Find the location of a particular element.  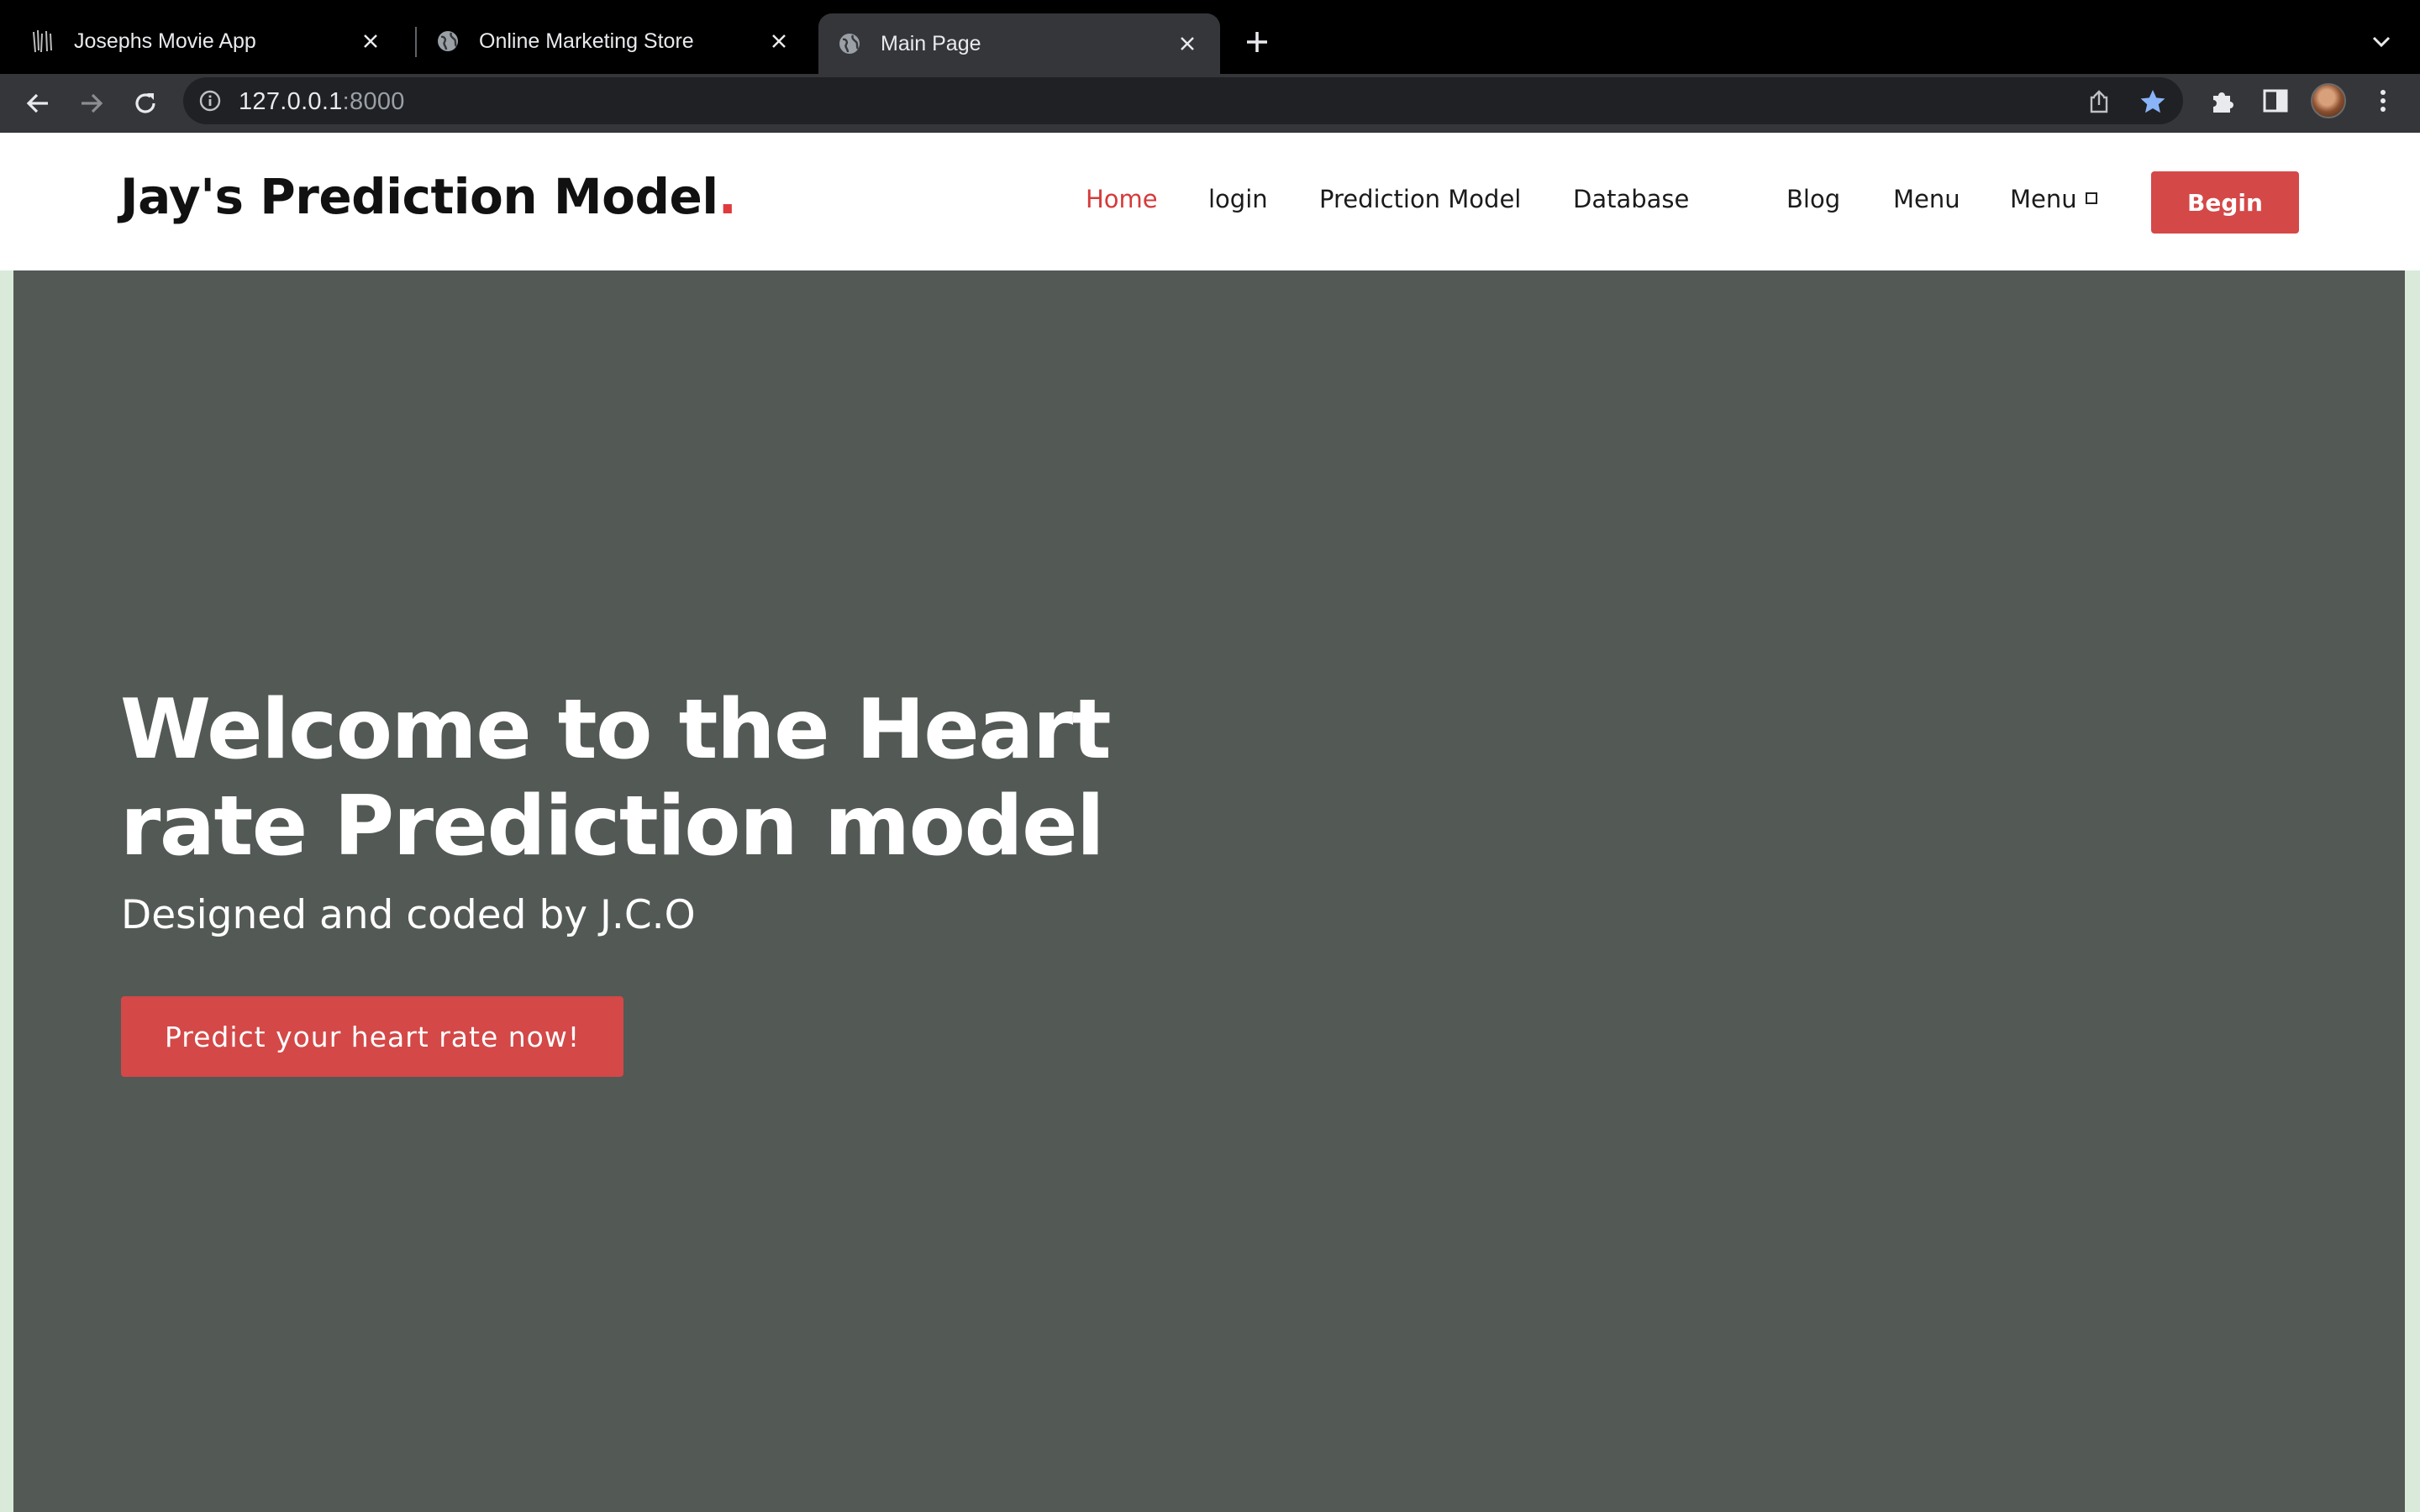

extensions-puzzle-icon is located at coordinates (2222, 101).